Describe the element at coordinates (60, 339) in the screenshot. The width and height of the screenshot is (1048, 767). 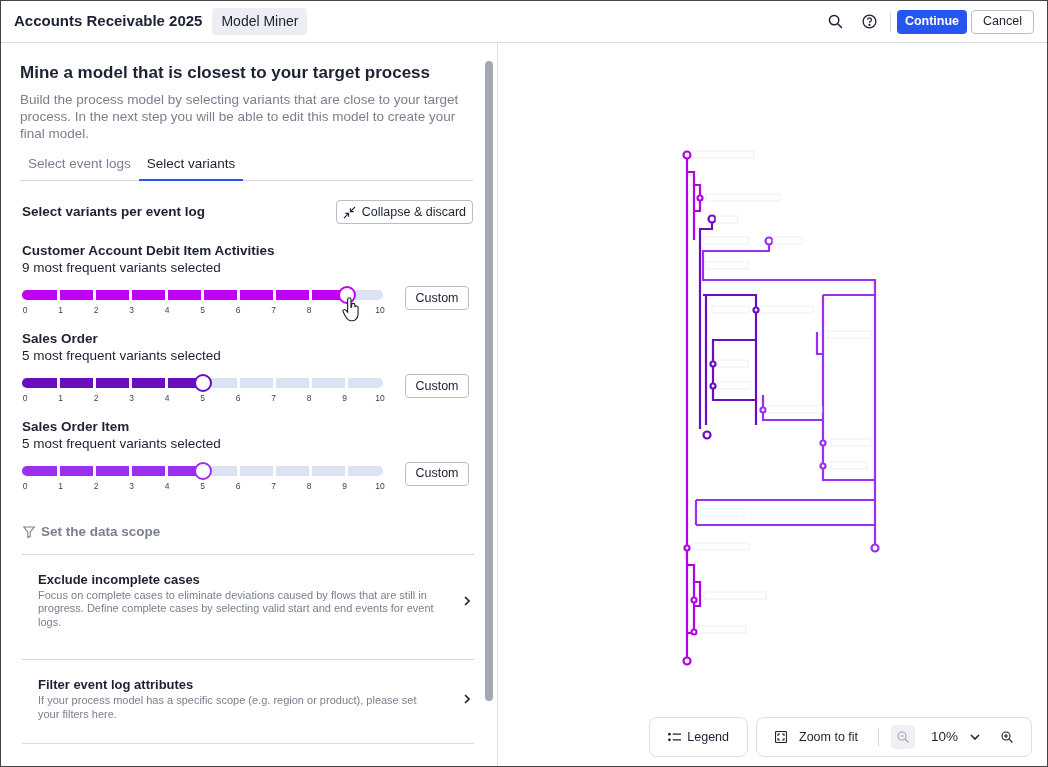
I see `event-log-name: Sales Order` at that location.